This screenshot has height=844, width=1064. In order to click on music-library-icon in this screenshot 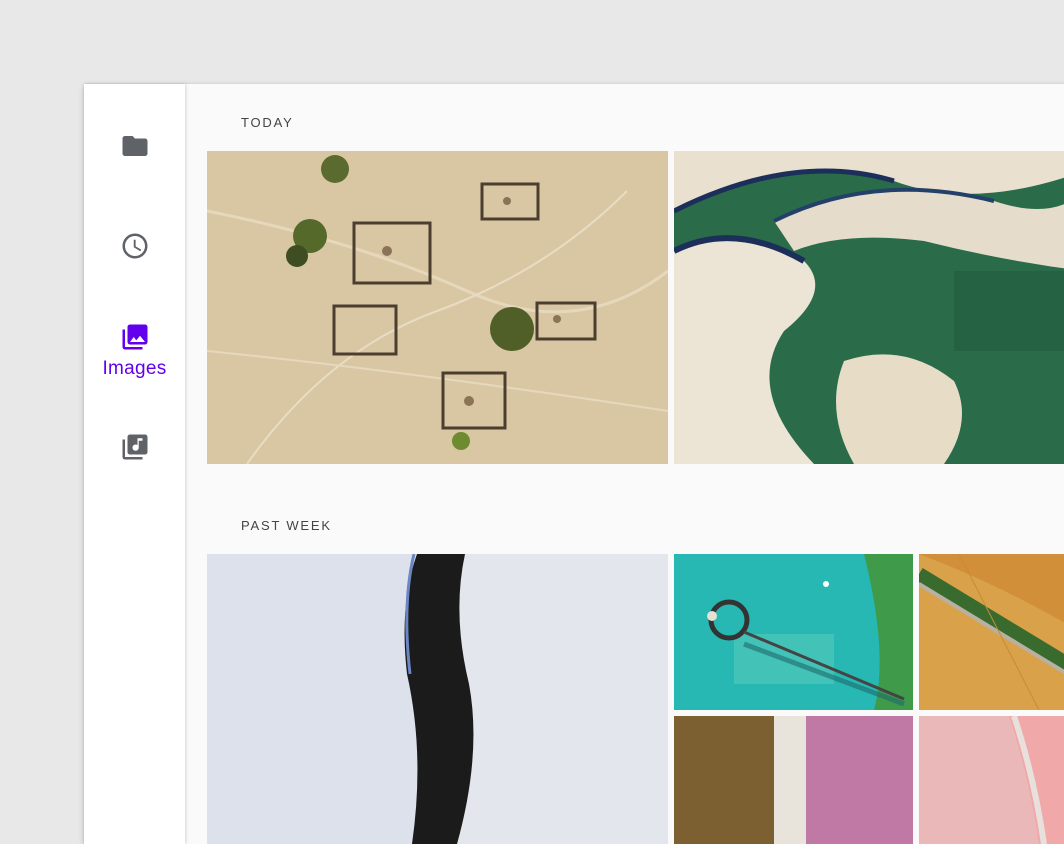, I will do `click(135, 447)`.